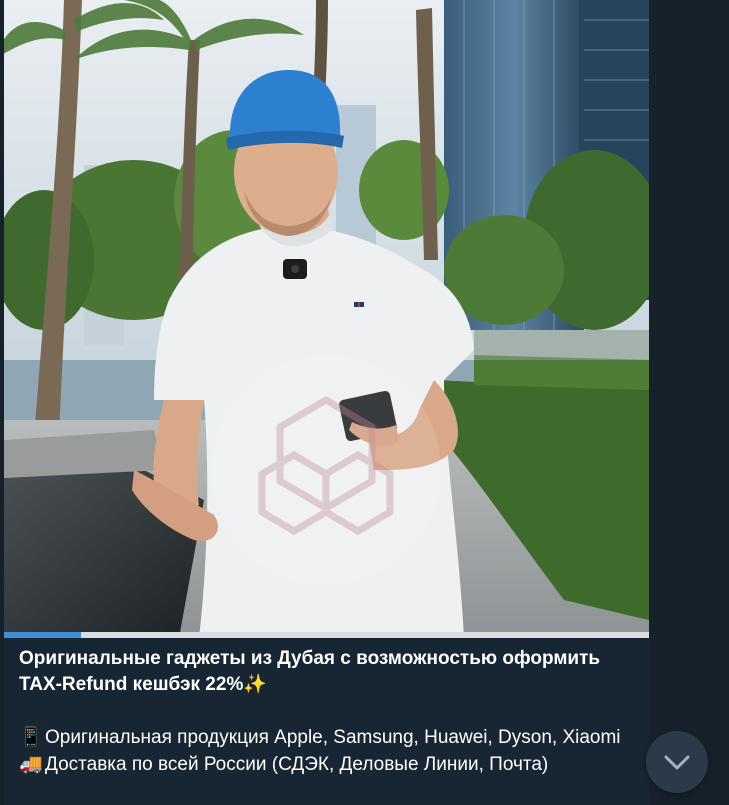 The height and width of the screenshot is (805, 729). What do you see at coordinates (326, 635) in the screenshot?
I see `video-progress-bar` at bounding box center [326, 635].